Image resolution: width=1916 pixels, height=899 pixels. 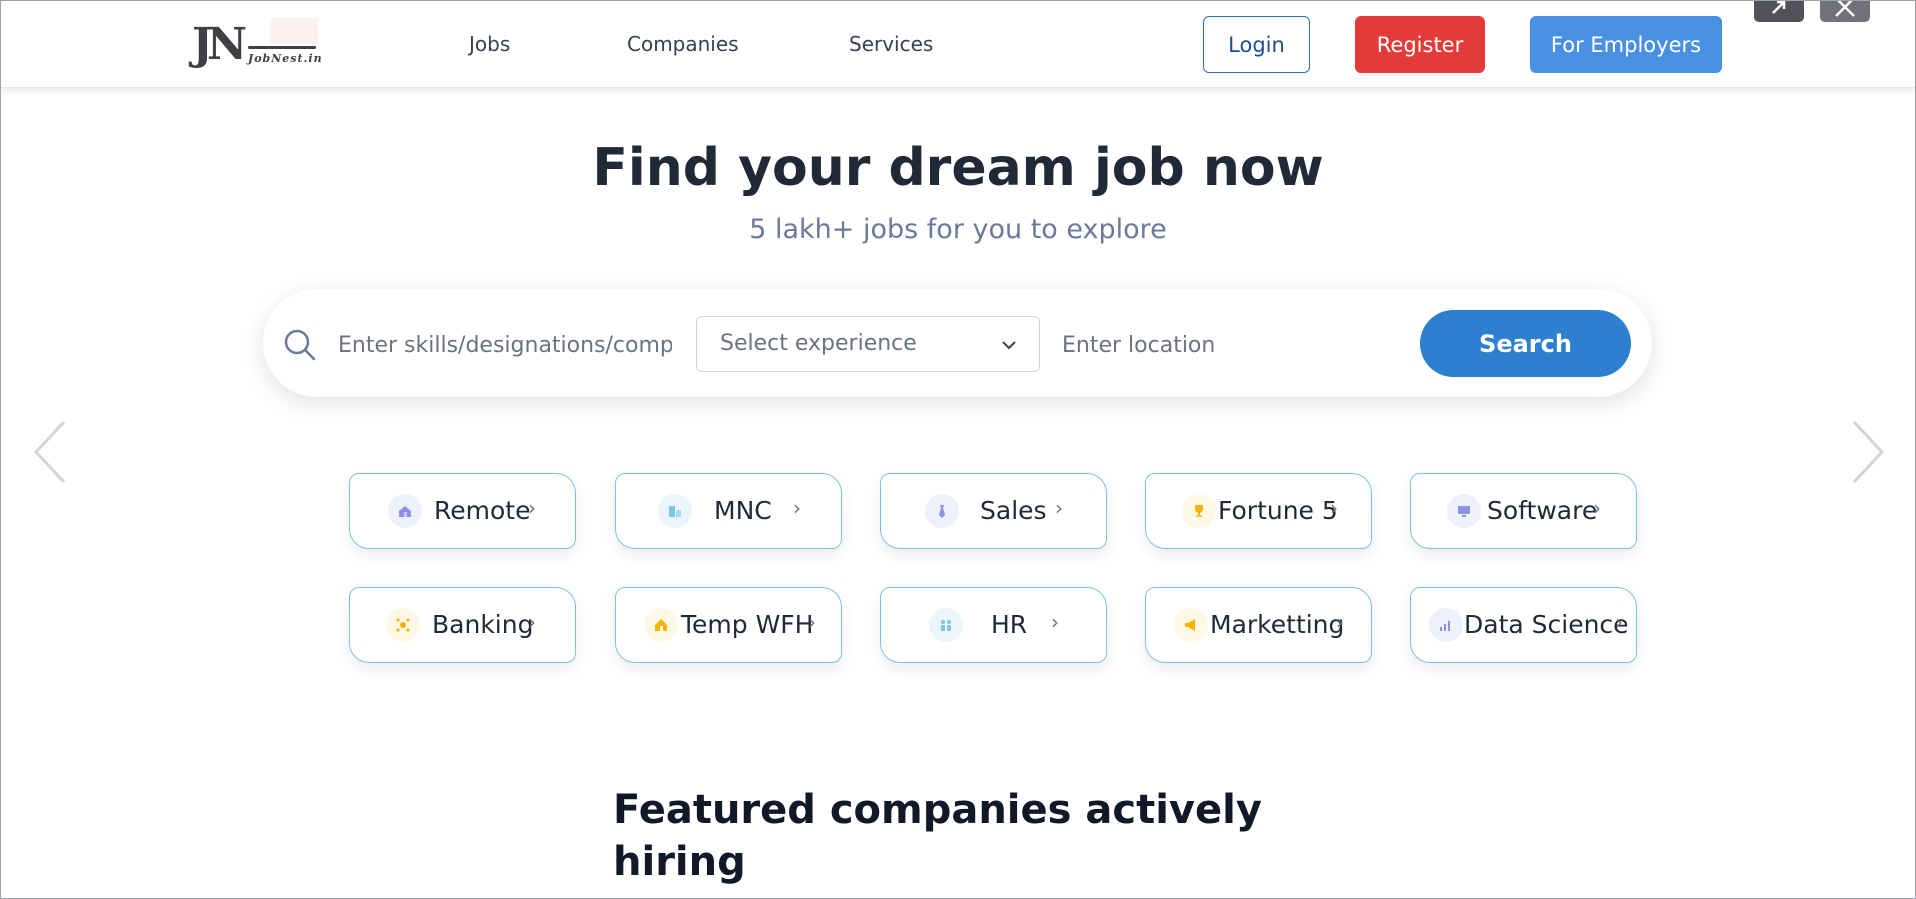 I want to click on people-icon, so click(x=946, y=625).